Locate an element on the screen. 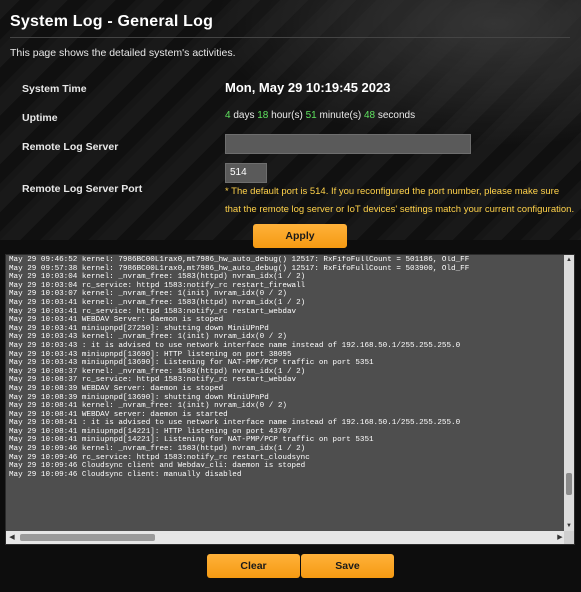  remote-log-port-label: Remote Log Server Port is located at coordinates (82, 189).